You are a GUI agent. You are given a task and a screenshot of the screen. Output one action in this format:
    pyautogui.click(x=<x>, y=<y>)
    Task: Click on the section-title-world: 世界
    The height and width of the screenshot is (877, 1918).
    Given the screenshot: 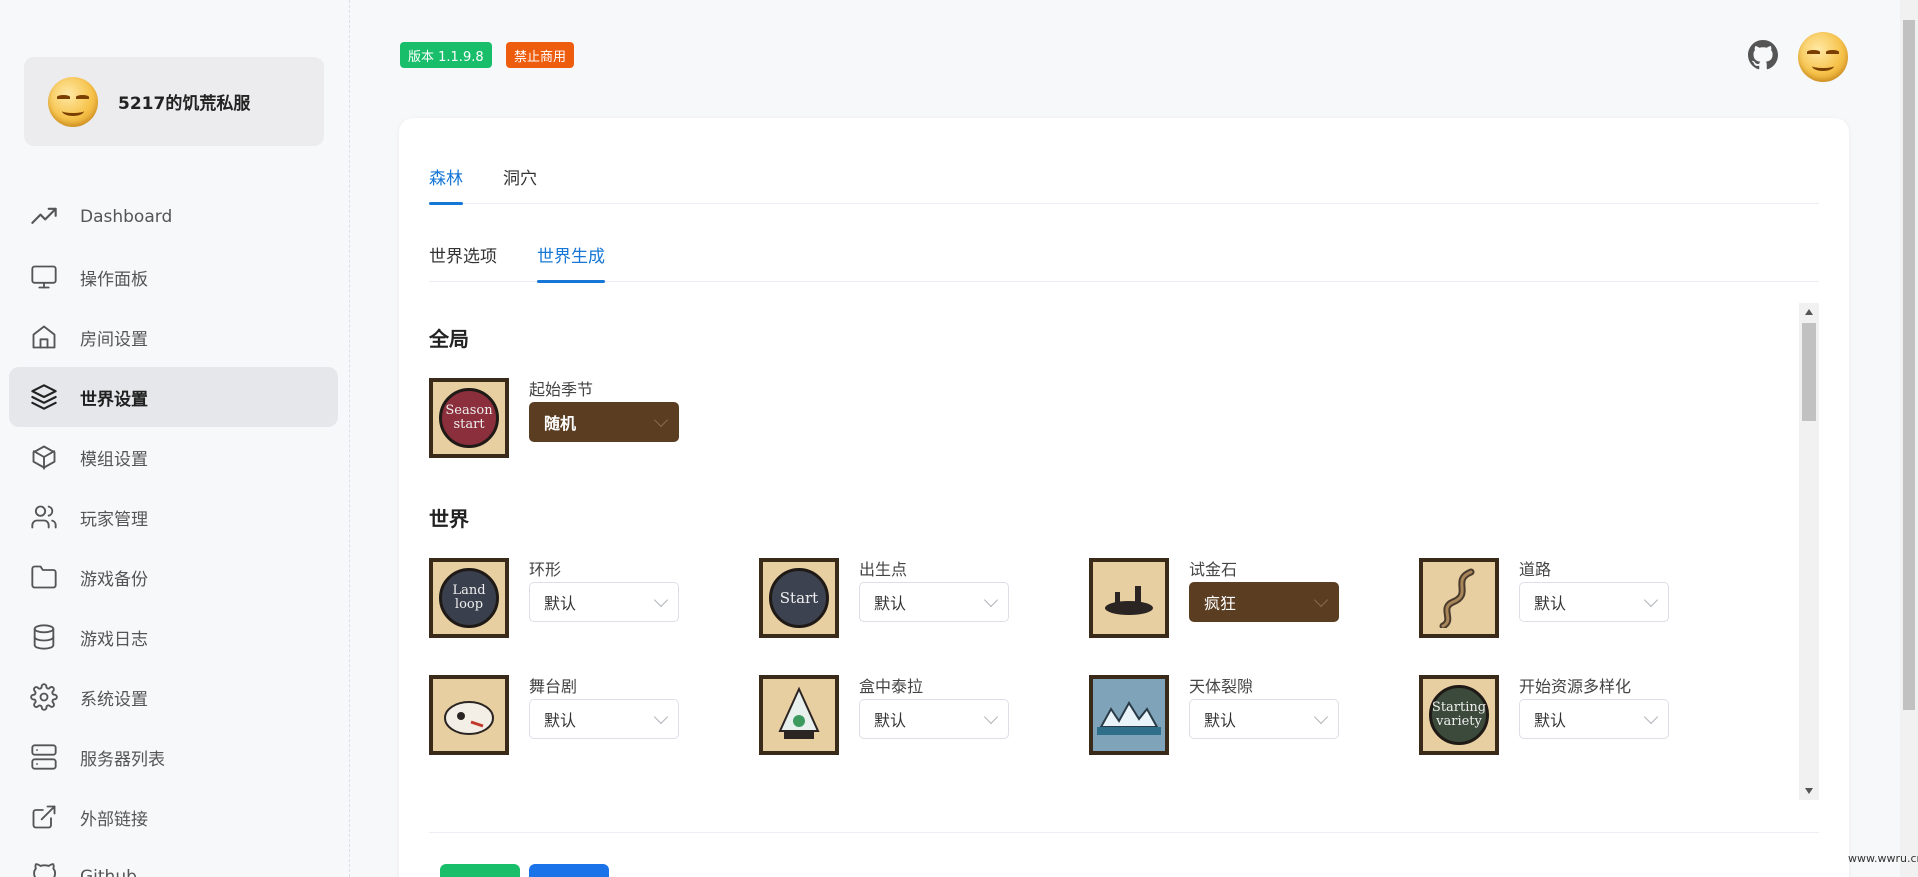 What is the action you would take?
    pyautogui.click(x=449, y=519)
    